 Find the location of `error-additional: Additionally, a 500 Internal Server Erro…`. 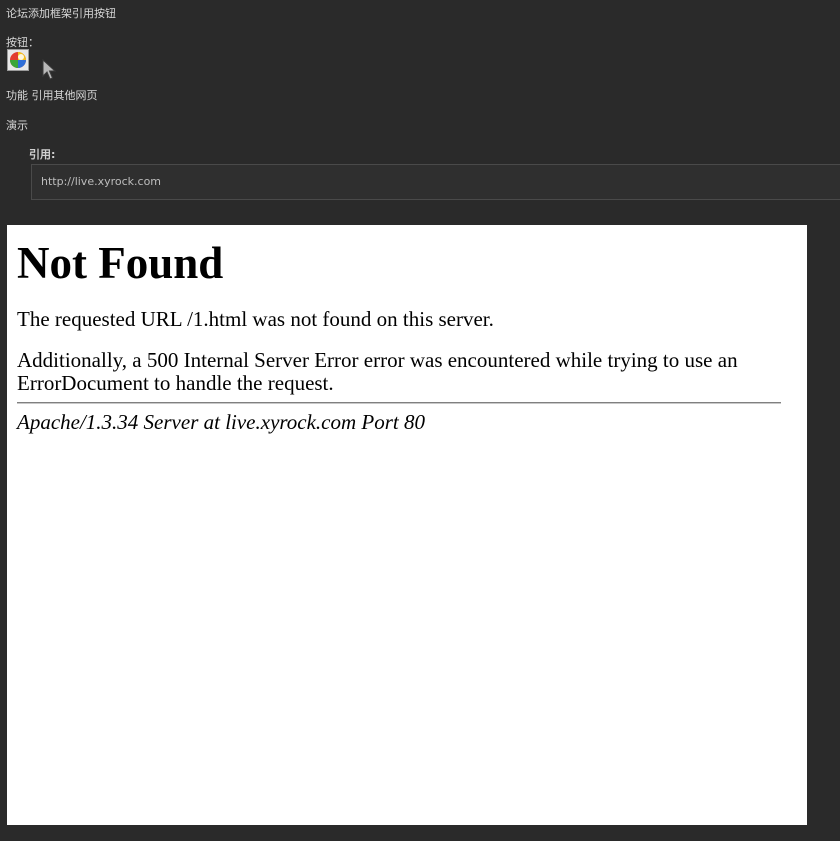

error-additional: Additionally, a 500 Internal Server Erro… is located at coordinates (377, 372).